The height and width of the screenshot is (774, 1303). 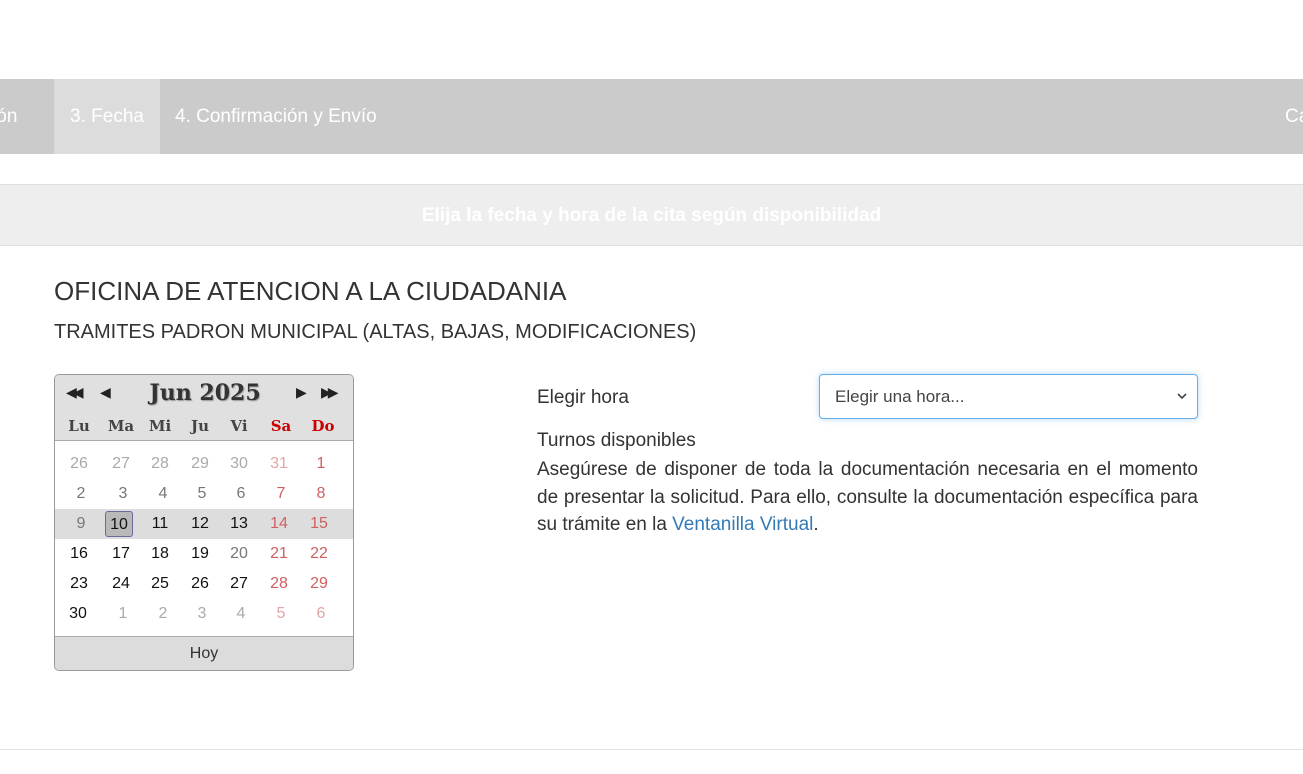 I want to click on calendar-day: 31, so click(x=279, y=464).